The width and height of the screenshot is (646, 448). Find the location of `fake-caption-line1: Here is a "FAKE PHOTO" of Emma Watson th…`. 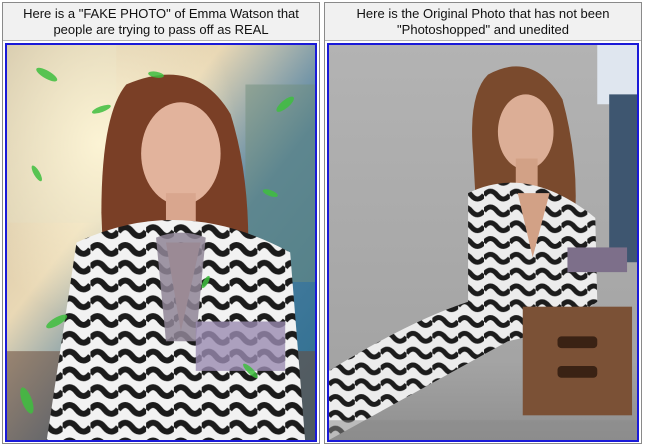

fake-caption-line1: Here is a "FAKE PHOTO" of Emma Watson th… is located at coordinates (161, 13).